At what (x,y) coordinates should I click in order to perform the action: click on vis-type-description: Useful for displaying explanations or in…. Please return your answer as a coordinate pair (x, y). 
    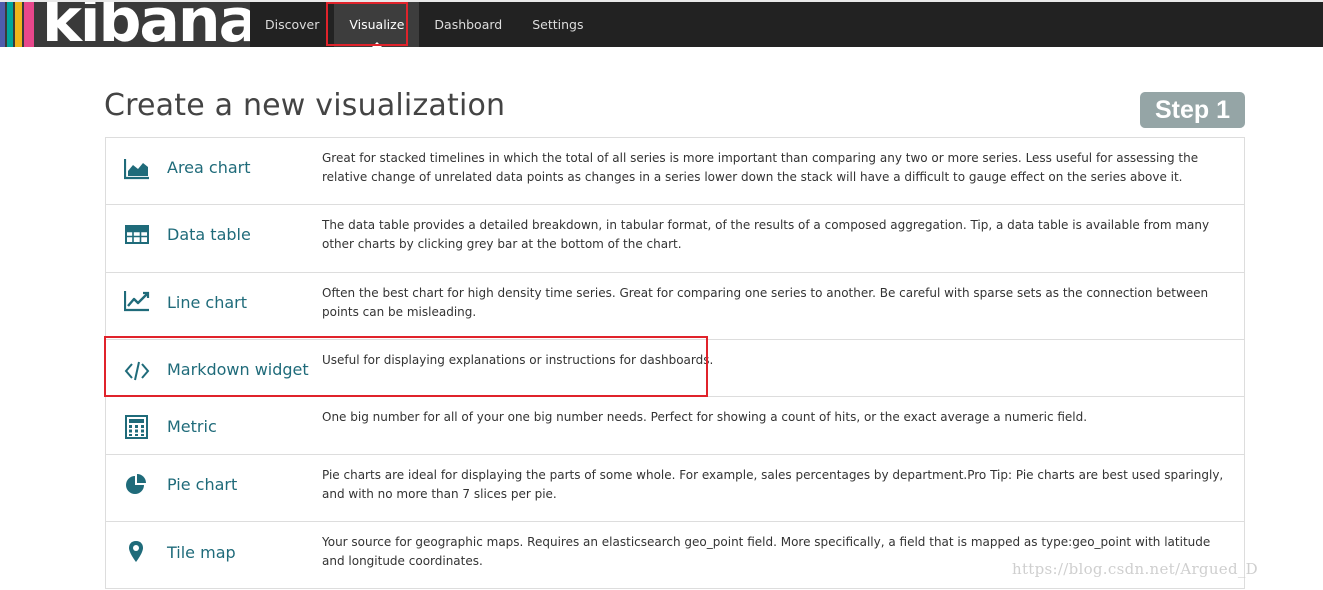
    Looking at the image, I should click on (518, 360).